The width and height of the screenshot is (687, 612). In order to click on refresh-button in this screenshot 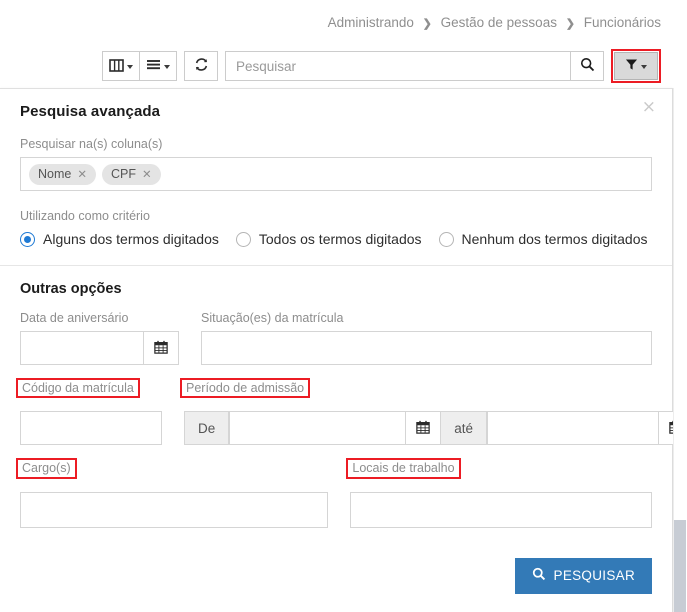, I will do `click(201, 66)`.